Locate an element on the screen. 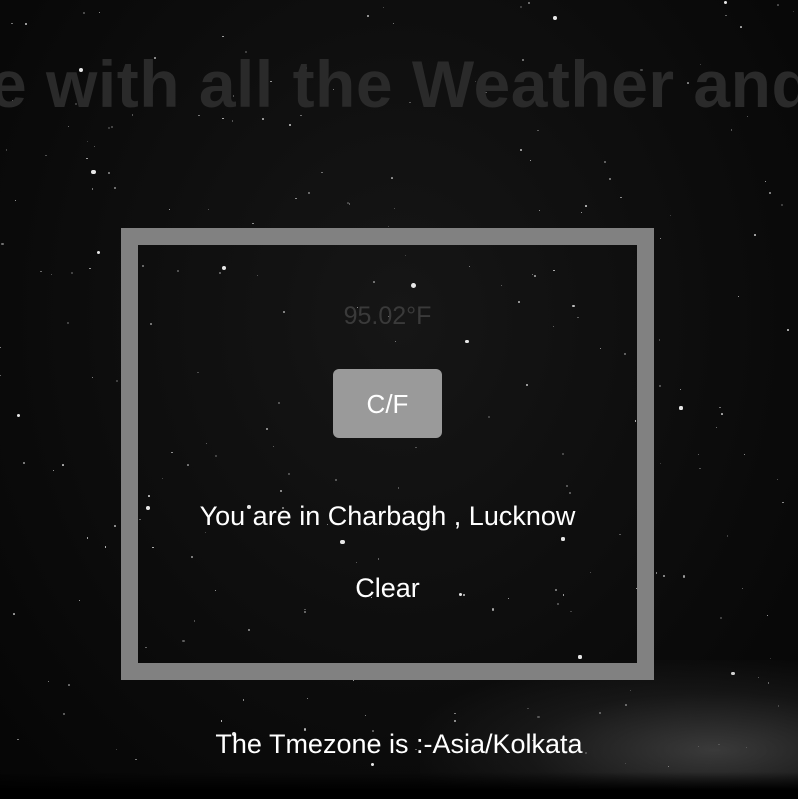  timezone-text: The Tmezone is :-Asia/Kolkata is located at coordinates (399, 744).